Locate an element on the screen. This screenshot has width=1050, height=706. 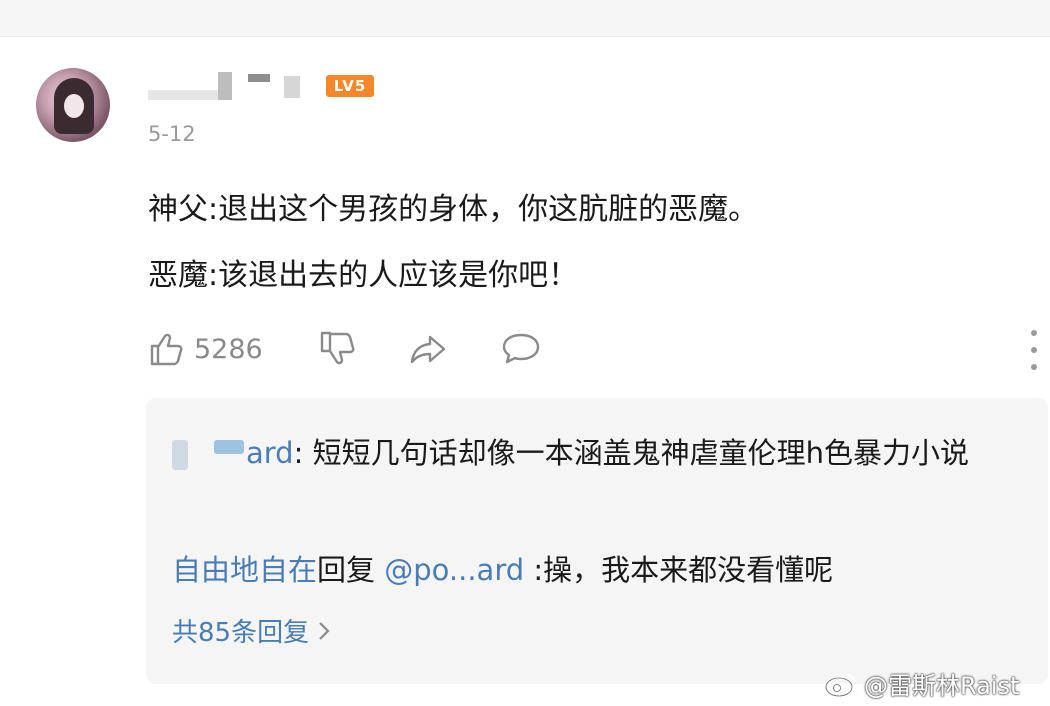
watermark: @雷斯林Raist is located at coordinates (921, 683).